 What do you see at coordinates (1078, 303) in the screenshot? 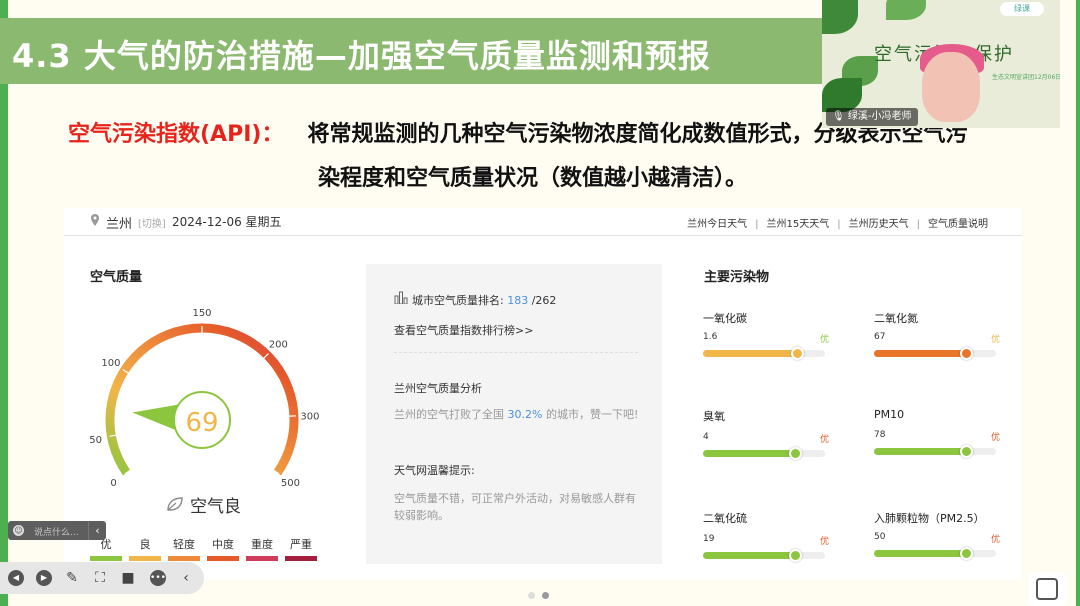
I see `slide-right-edge` at bounding box center [1078, 303].